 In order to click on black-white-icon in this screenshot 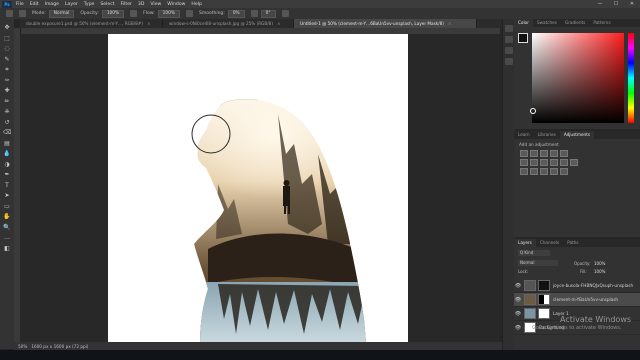, I will do `click(544, 162)`.